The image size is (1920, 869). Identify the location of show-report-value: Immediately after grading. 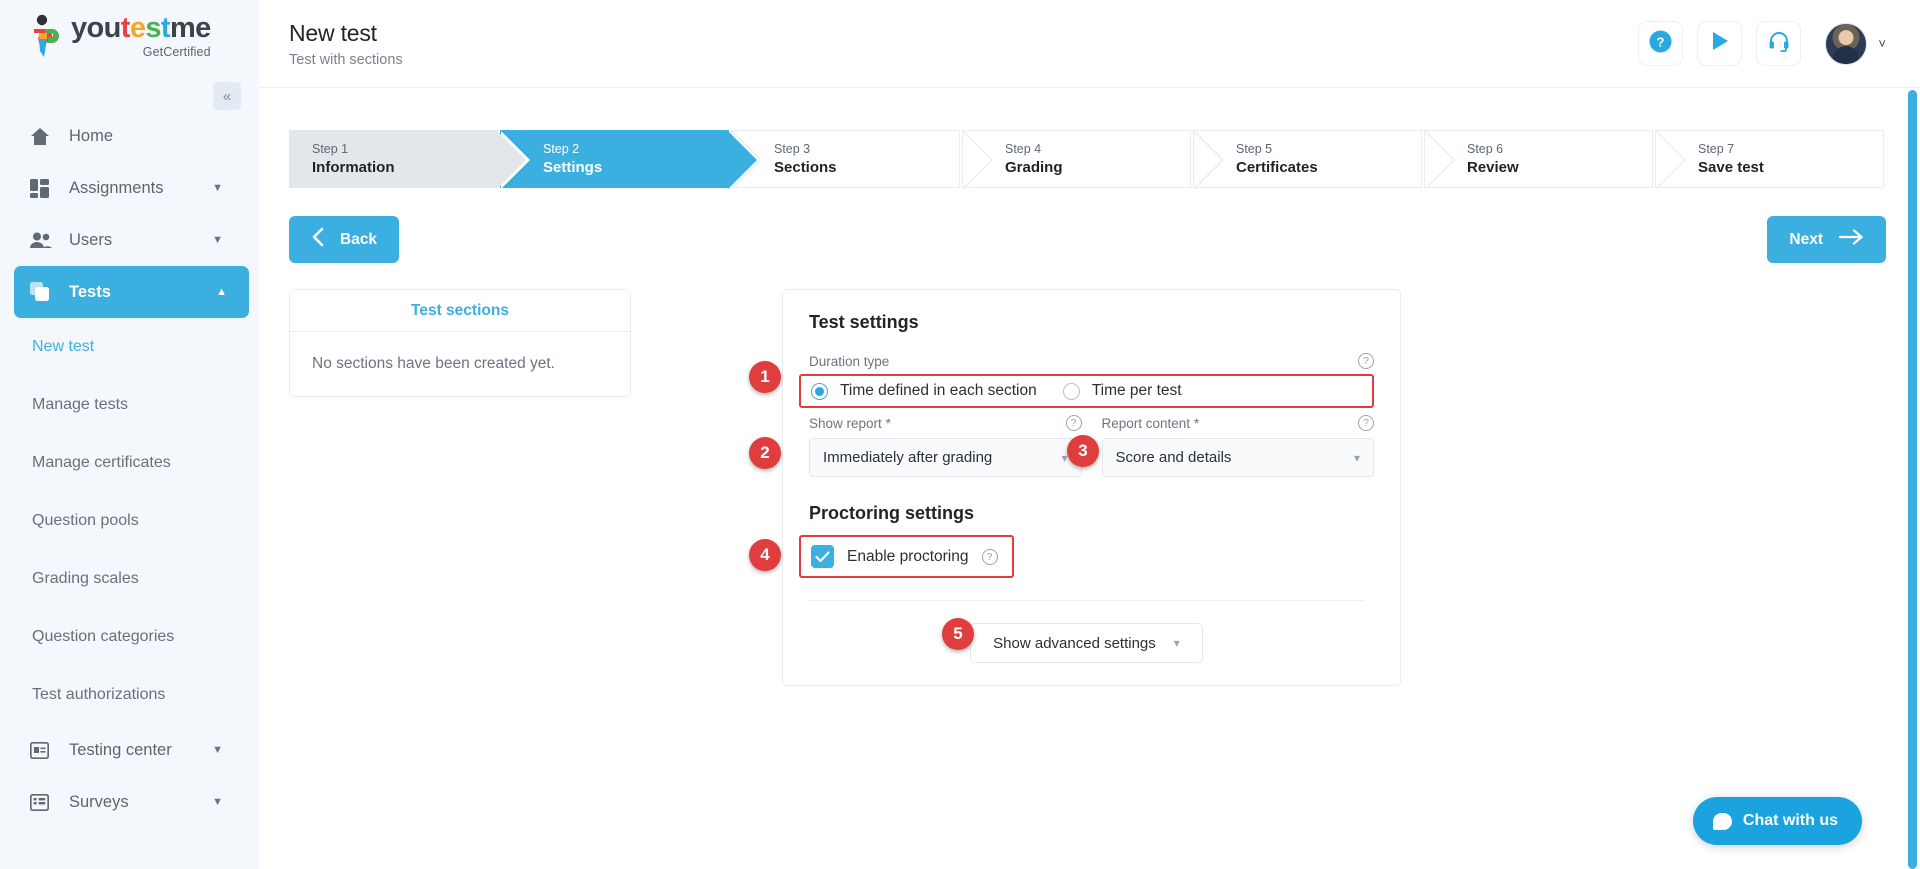
(908, 457).